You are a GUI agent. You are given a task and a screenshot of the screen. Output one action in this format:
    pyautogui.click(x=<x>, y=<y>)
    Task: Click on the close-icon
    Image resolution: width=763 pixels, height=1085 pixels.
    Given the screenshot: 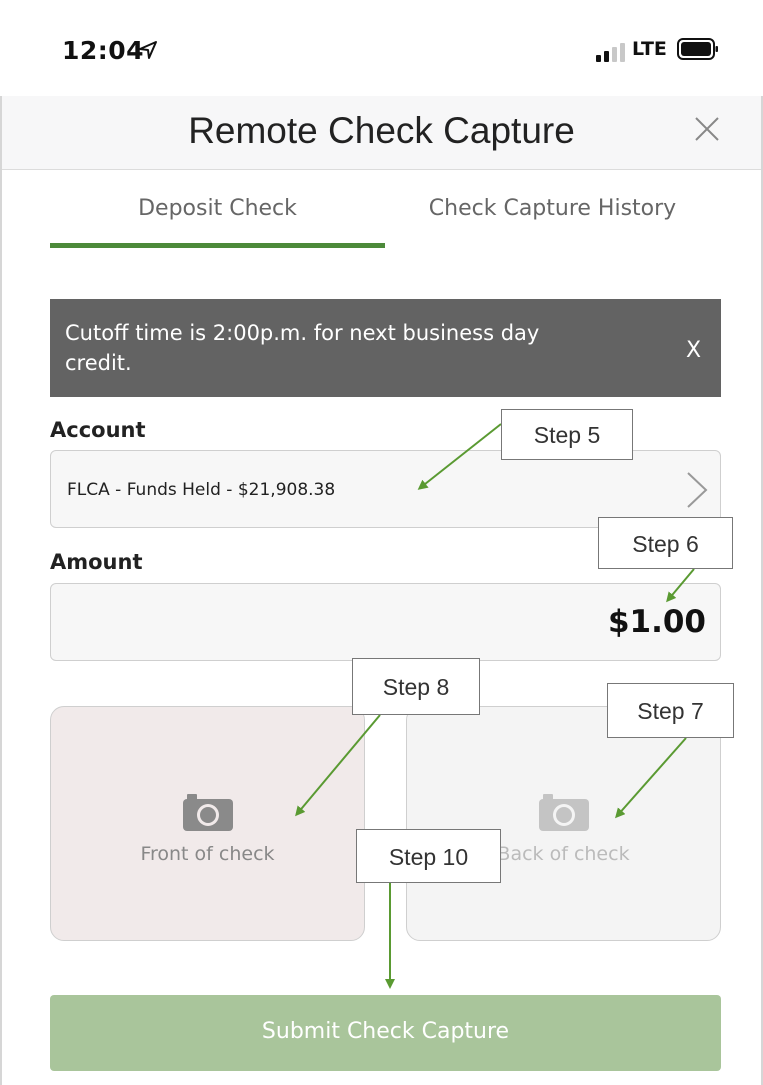 What is the action you would take?
    pyautogui.click(x=707, y=129)
    